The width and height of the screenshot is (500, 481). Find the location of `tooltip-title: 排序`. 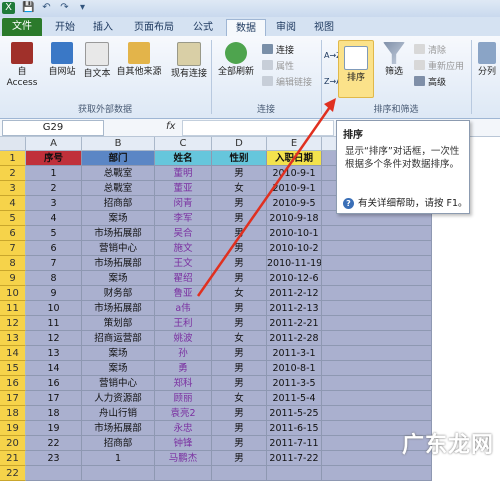

tooltip-title: 排序 is located at coordinates (353, 135).